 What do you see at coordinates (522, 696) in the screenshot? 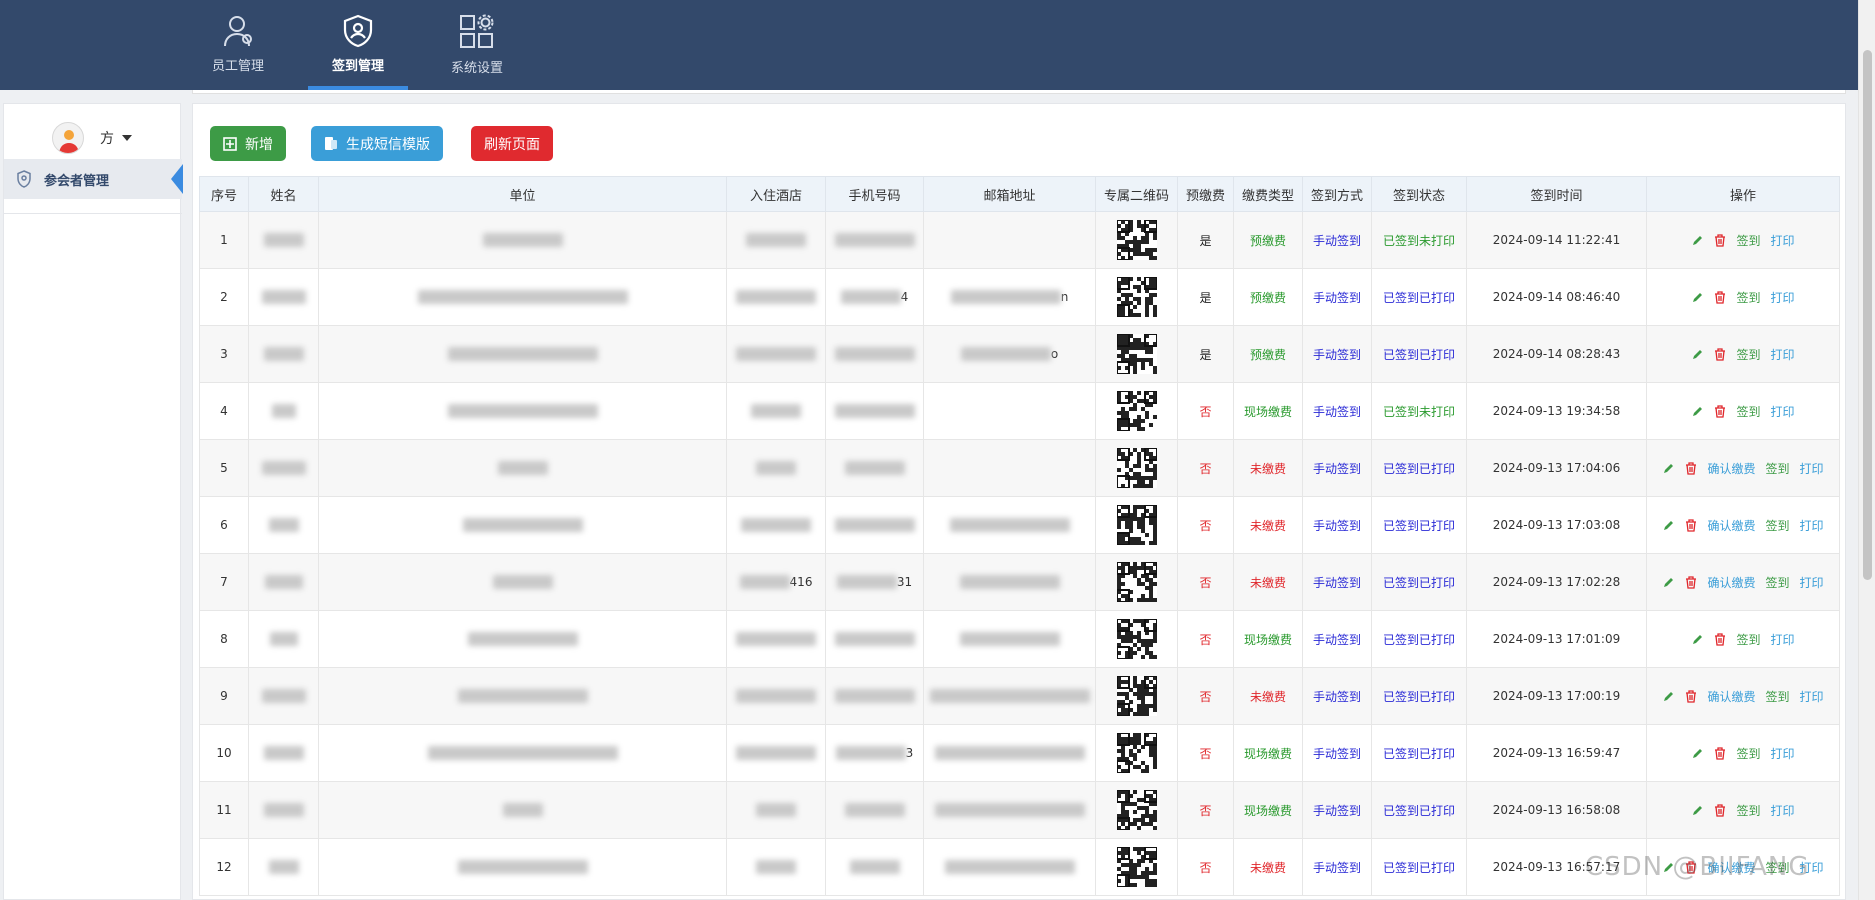
I see `cell-unit` at bounding box center [522, 696].